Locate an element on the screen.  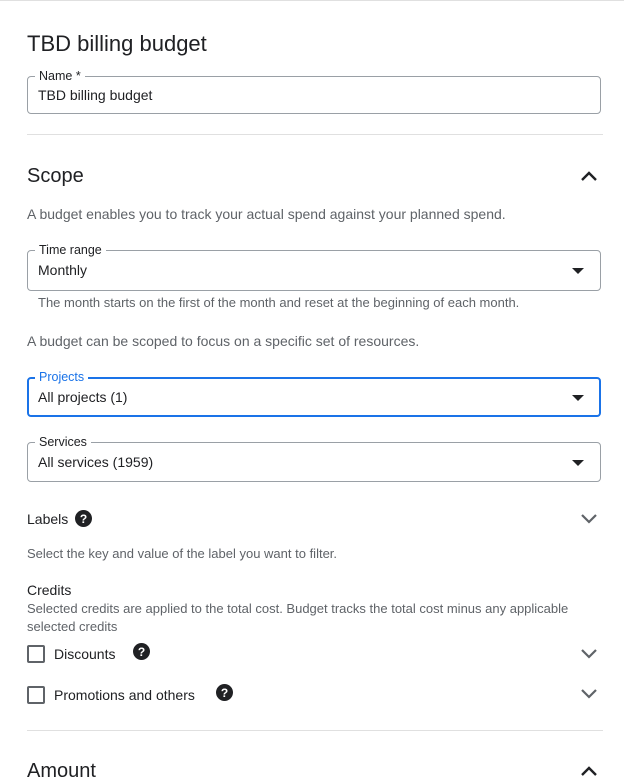
services-select: Services All services (1959) is located at coordinates (314, 458).